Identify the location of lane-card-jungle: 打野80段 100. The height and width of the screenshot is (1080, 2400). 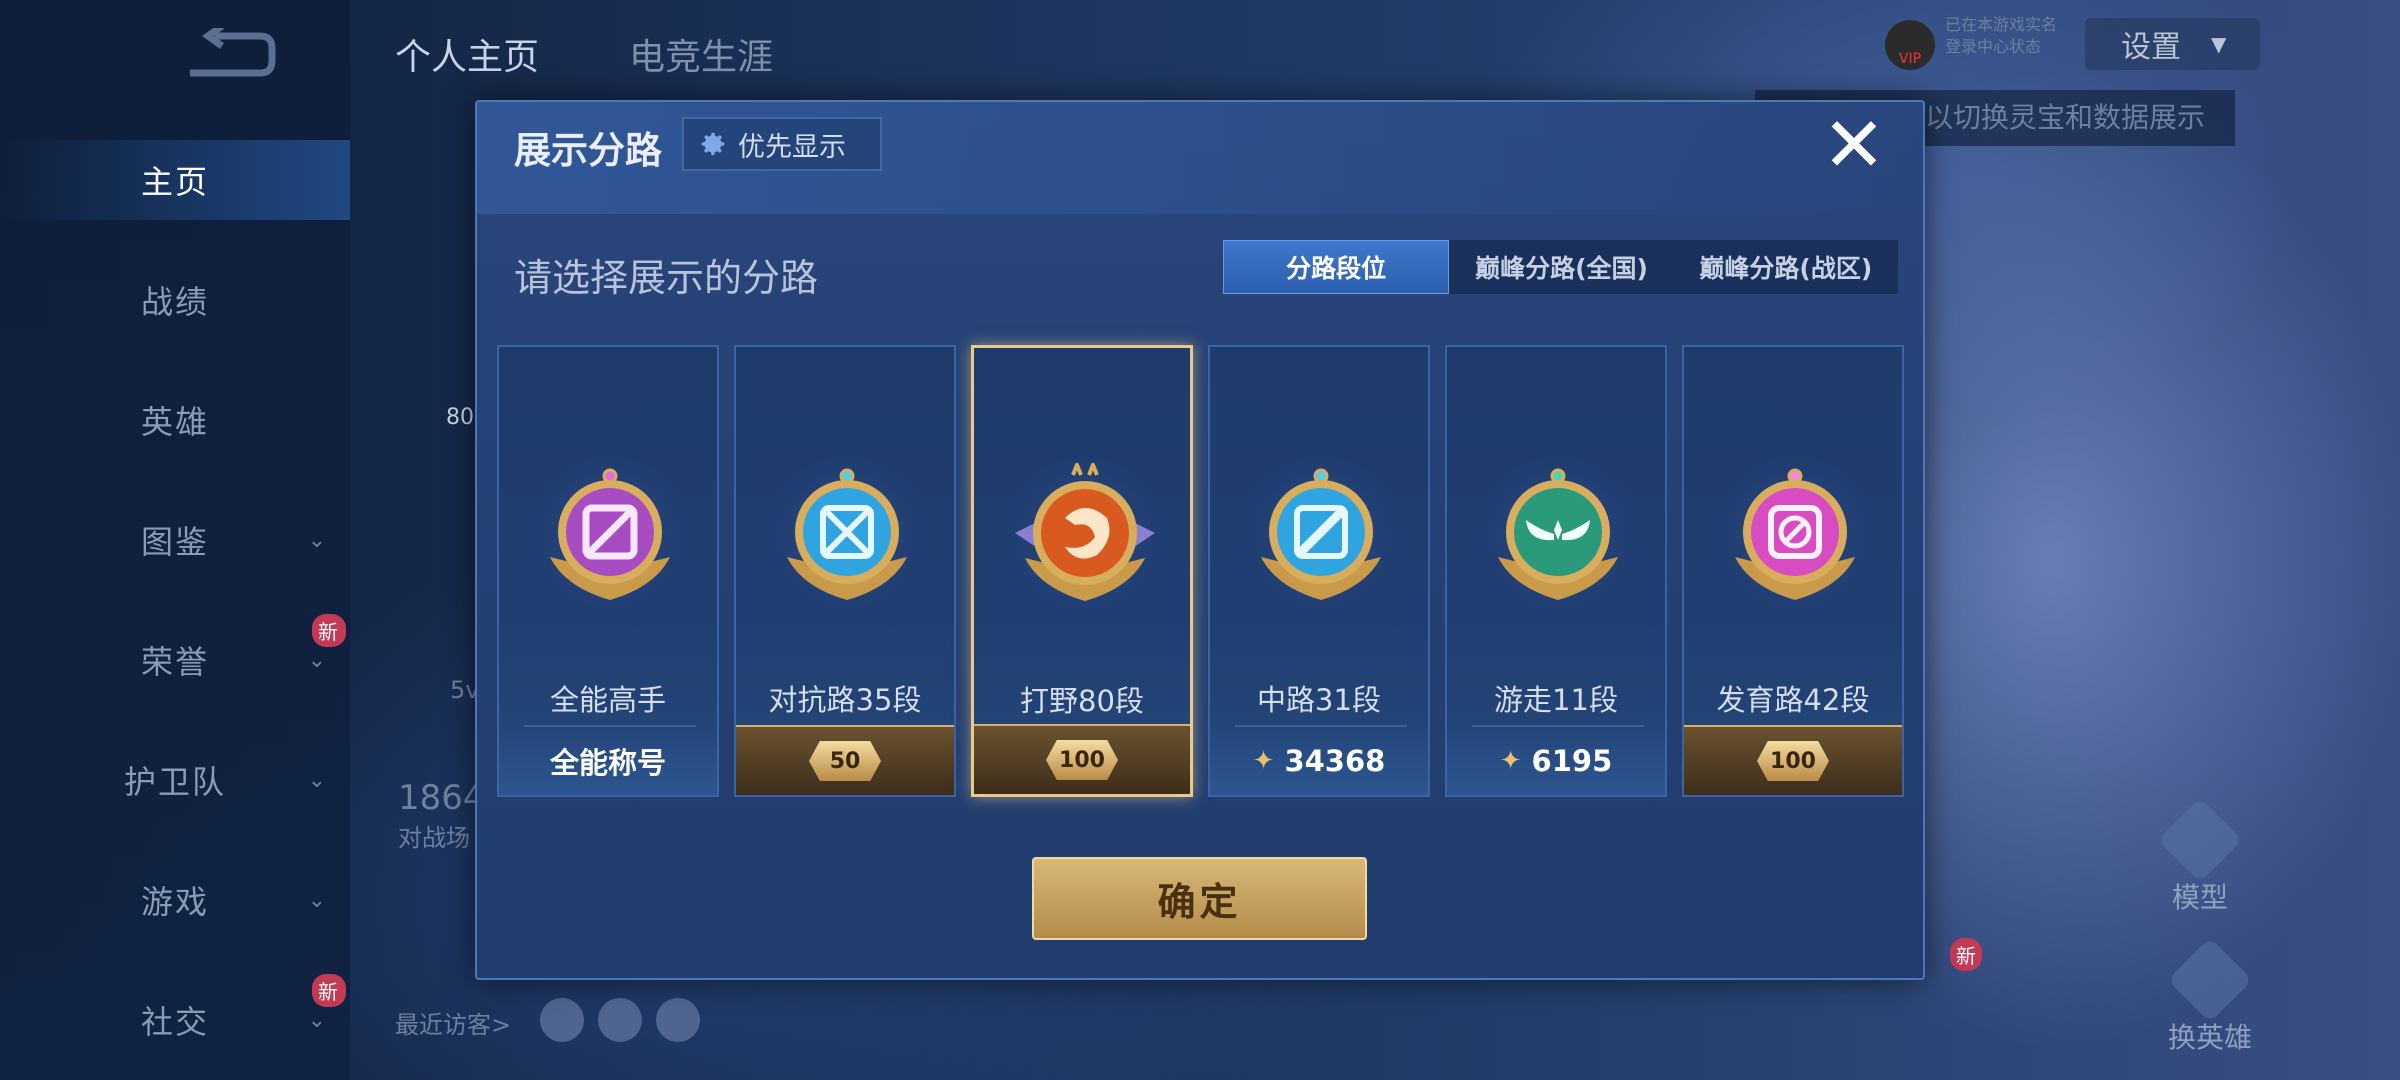
(1082, 571).